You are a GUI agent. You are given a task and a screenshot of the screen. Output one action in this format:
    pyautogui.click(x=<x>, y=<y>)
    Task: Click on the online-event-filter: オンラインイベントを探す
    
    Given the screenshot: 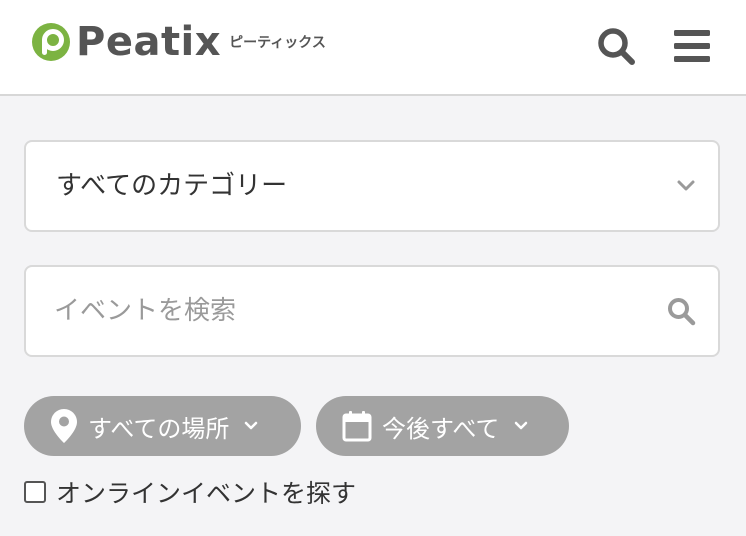 What is the action you would take?
    pyautogui.click(x=190, y=492)
    